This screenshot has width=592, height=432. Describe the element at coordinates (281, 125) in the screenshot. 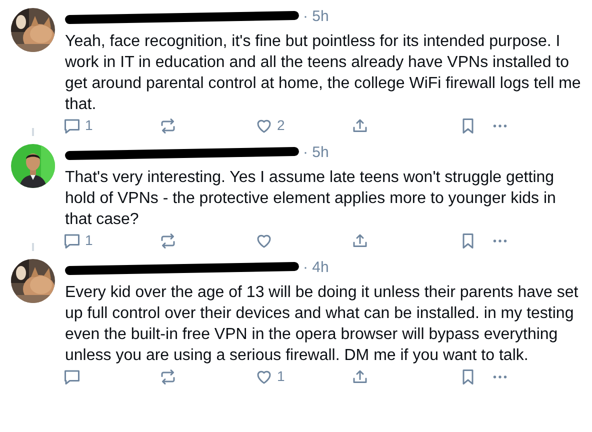

I see `count: 2` at that location.